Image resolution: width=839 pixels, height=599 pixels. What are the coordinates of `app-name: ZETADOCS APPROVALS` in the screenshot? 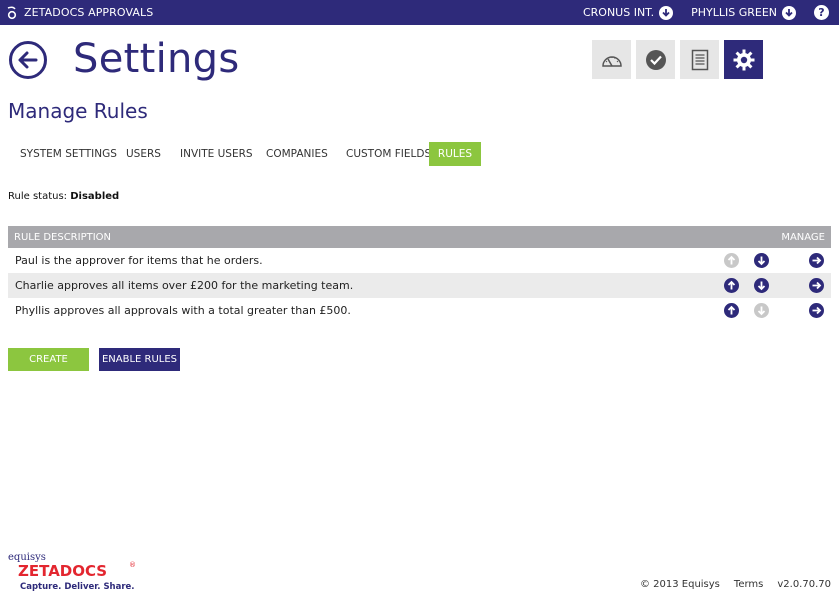 It's located at (89, 12).